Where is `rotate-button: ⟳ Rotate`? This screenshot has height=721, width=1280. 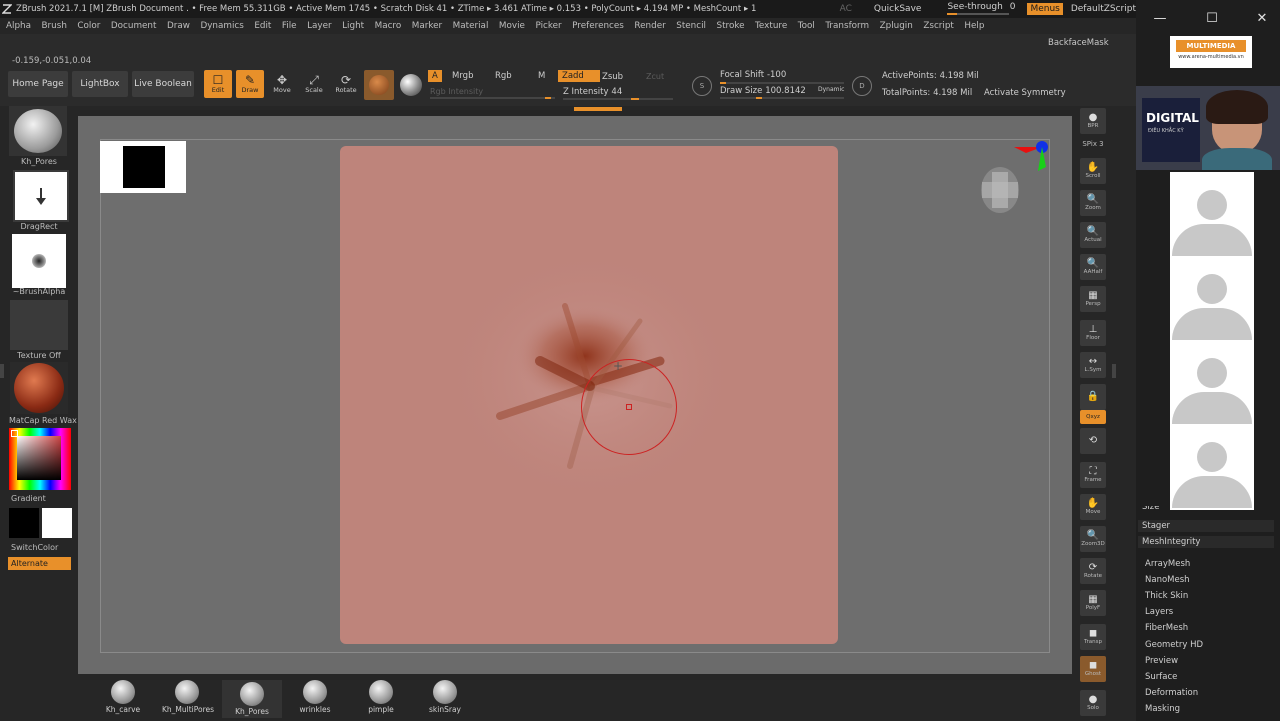
rotate-button: ⟳ Rotate is located at coordinates (1093, 571).